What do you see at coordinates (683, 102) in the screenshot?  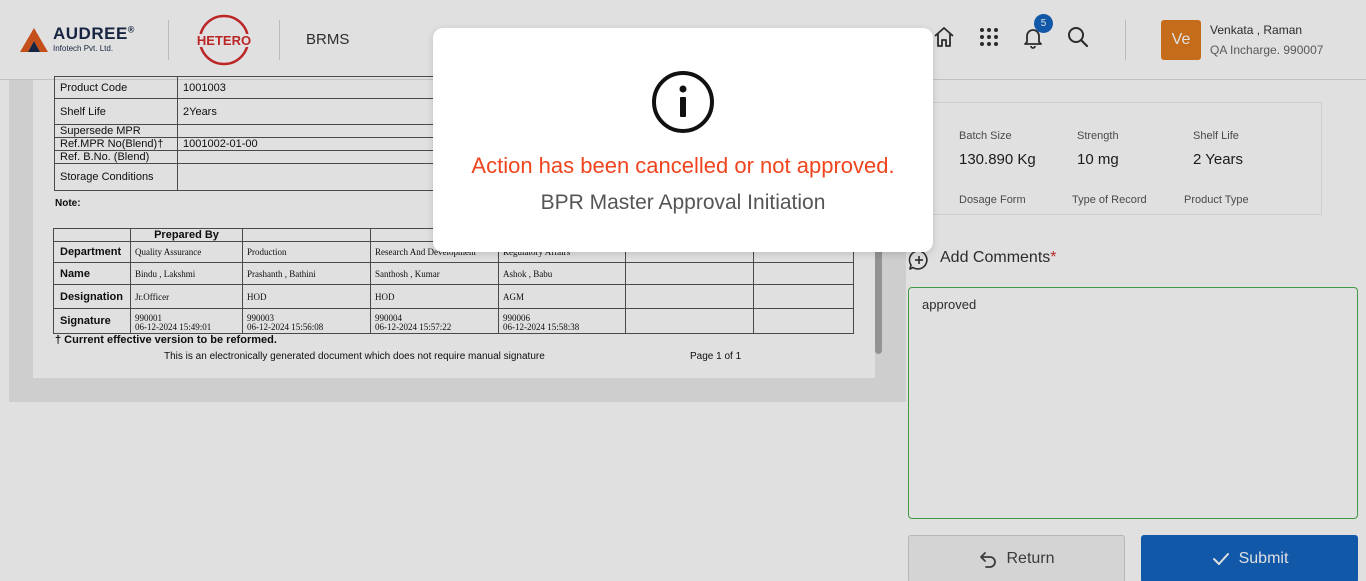 I see `info-icon` at bounding box center [683, 102].